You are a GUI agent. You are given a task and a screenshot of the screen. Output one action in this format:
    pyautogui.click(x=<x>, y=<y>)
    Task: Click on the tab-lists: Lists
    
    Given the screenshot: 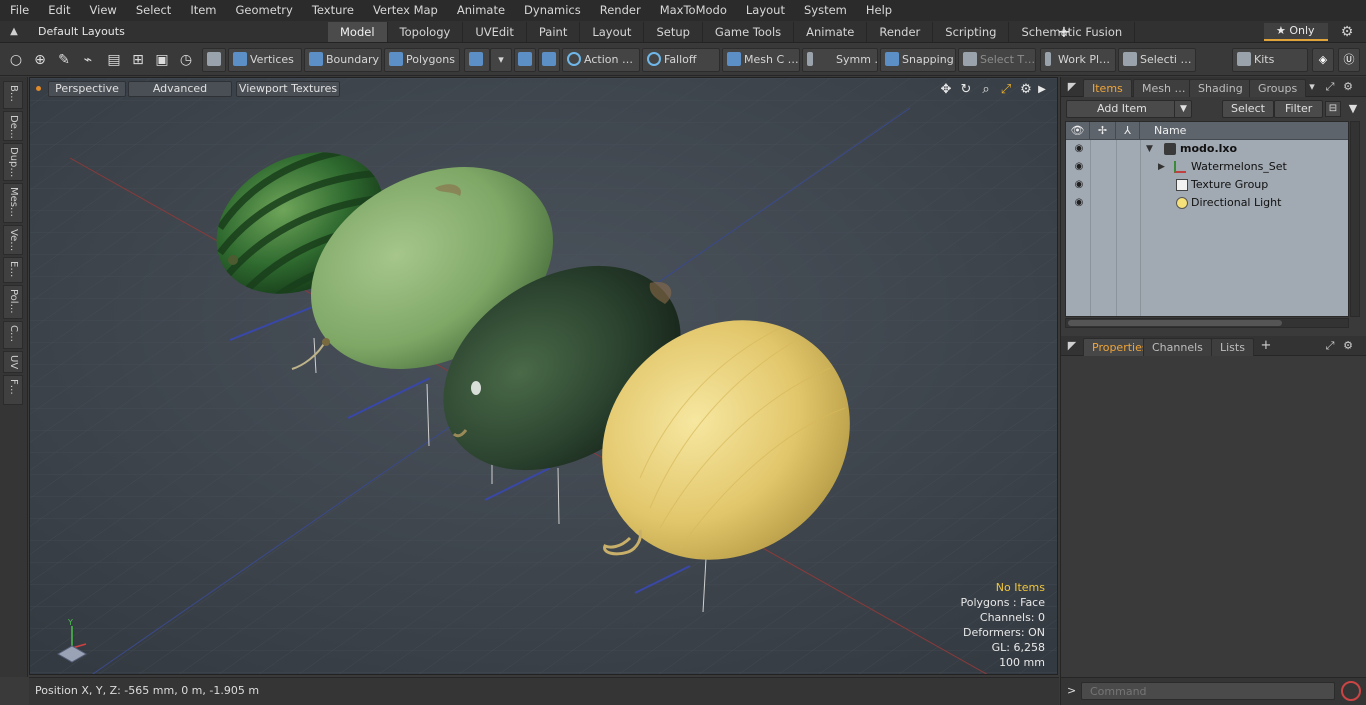 What is the action you would take?
    pyautogui.click(x=1232, y=347)
    